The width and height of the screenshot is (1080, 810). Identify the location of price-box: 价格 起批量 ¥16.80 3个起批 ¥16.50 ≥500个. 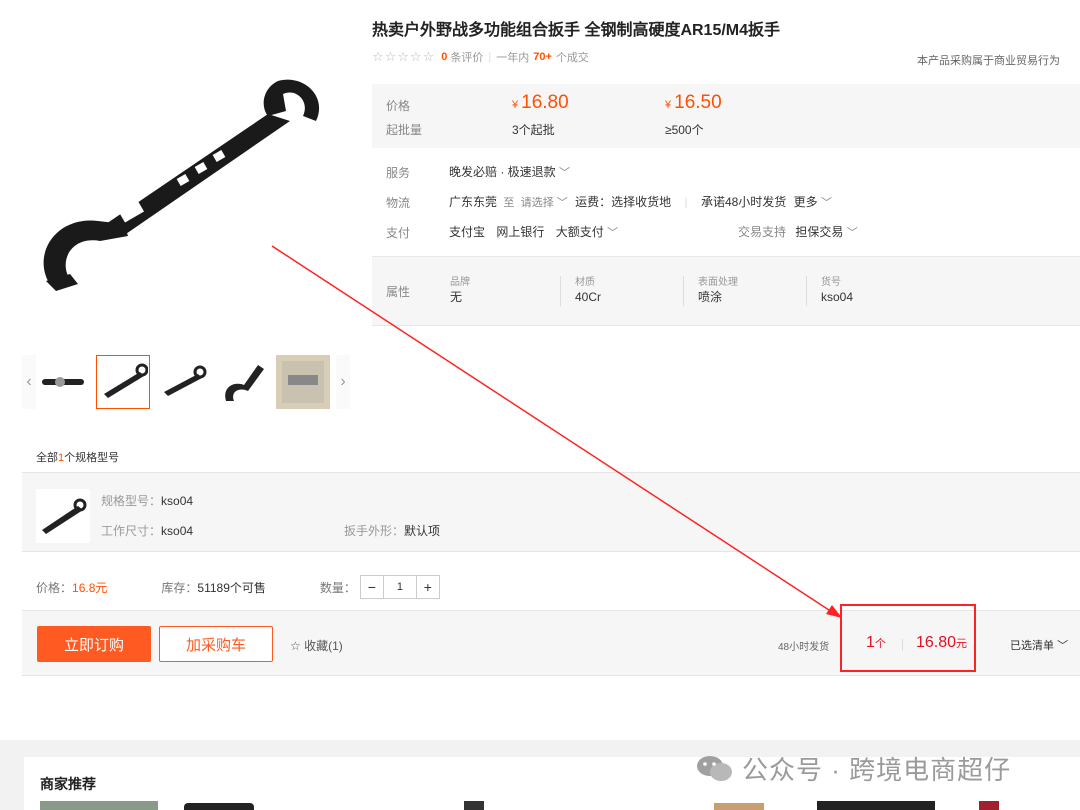
(726, 116).